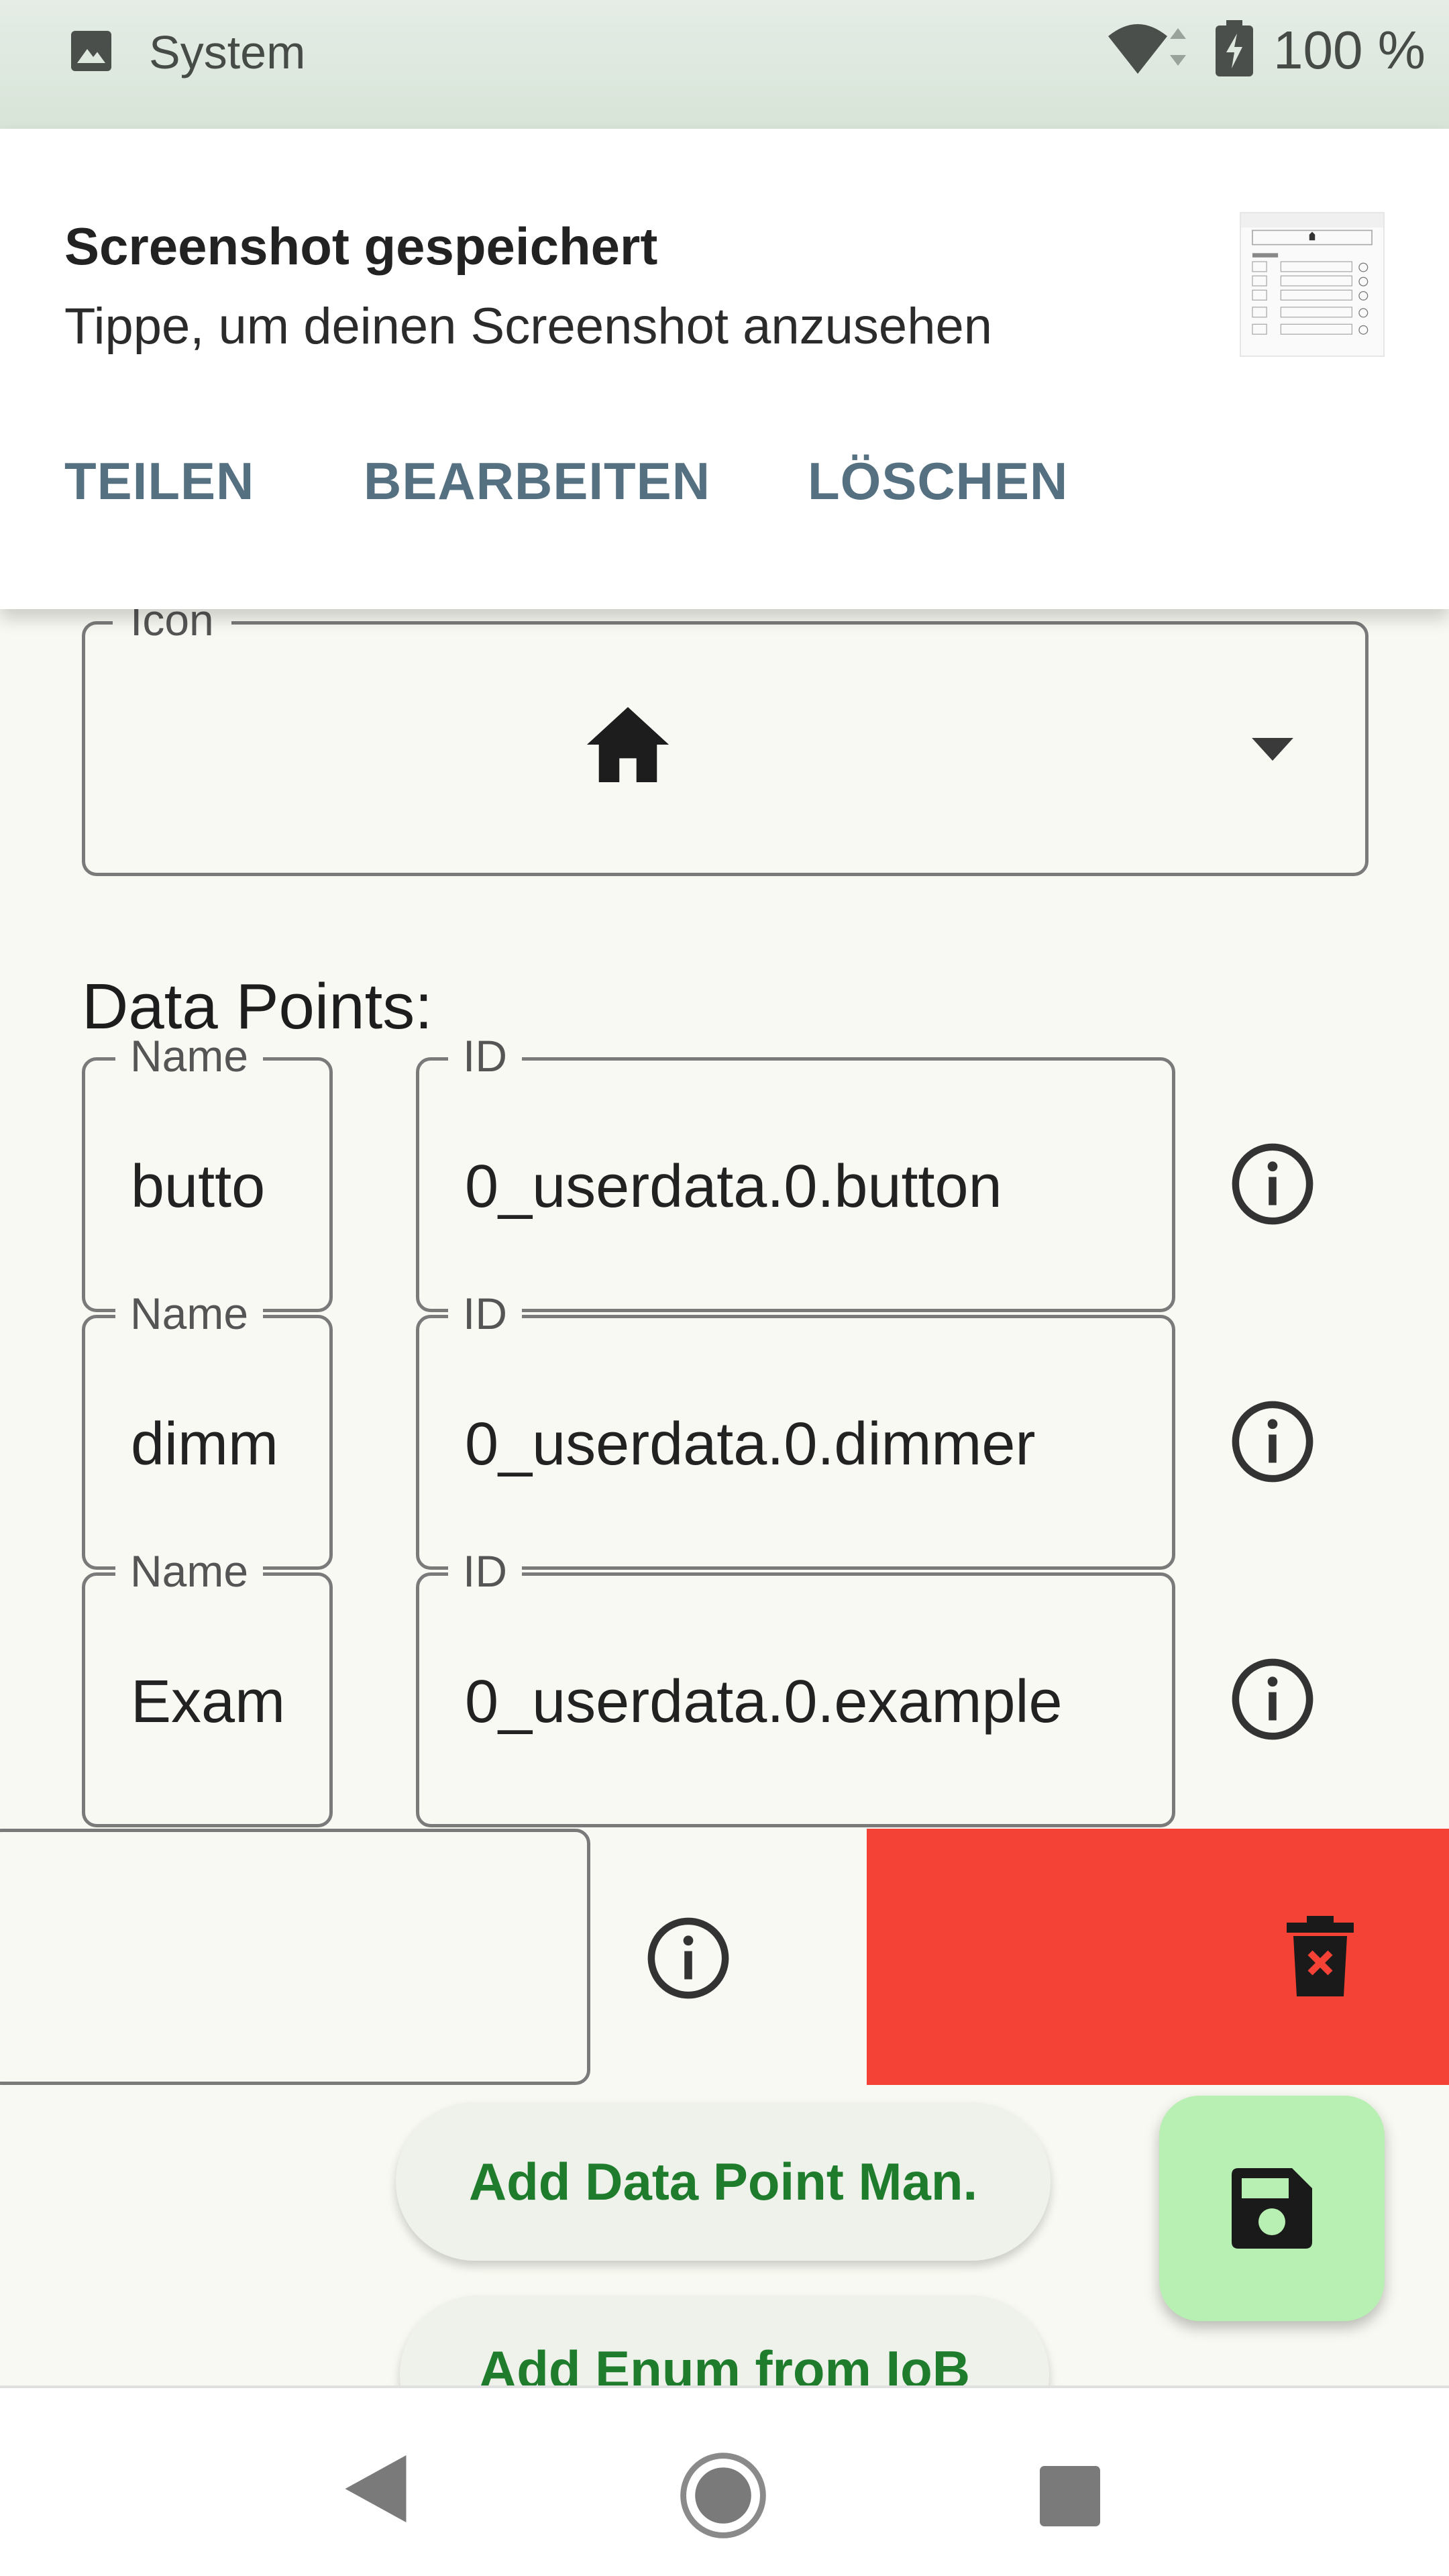  I want to click on battery-charging-icon, so click(1234, 48).